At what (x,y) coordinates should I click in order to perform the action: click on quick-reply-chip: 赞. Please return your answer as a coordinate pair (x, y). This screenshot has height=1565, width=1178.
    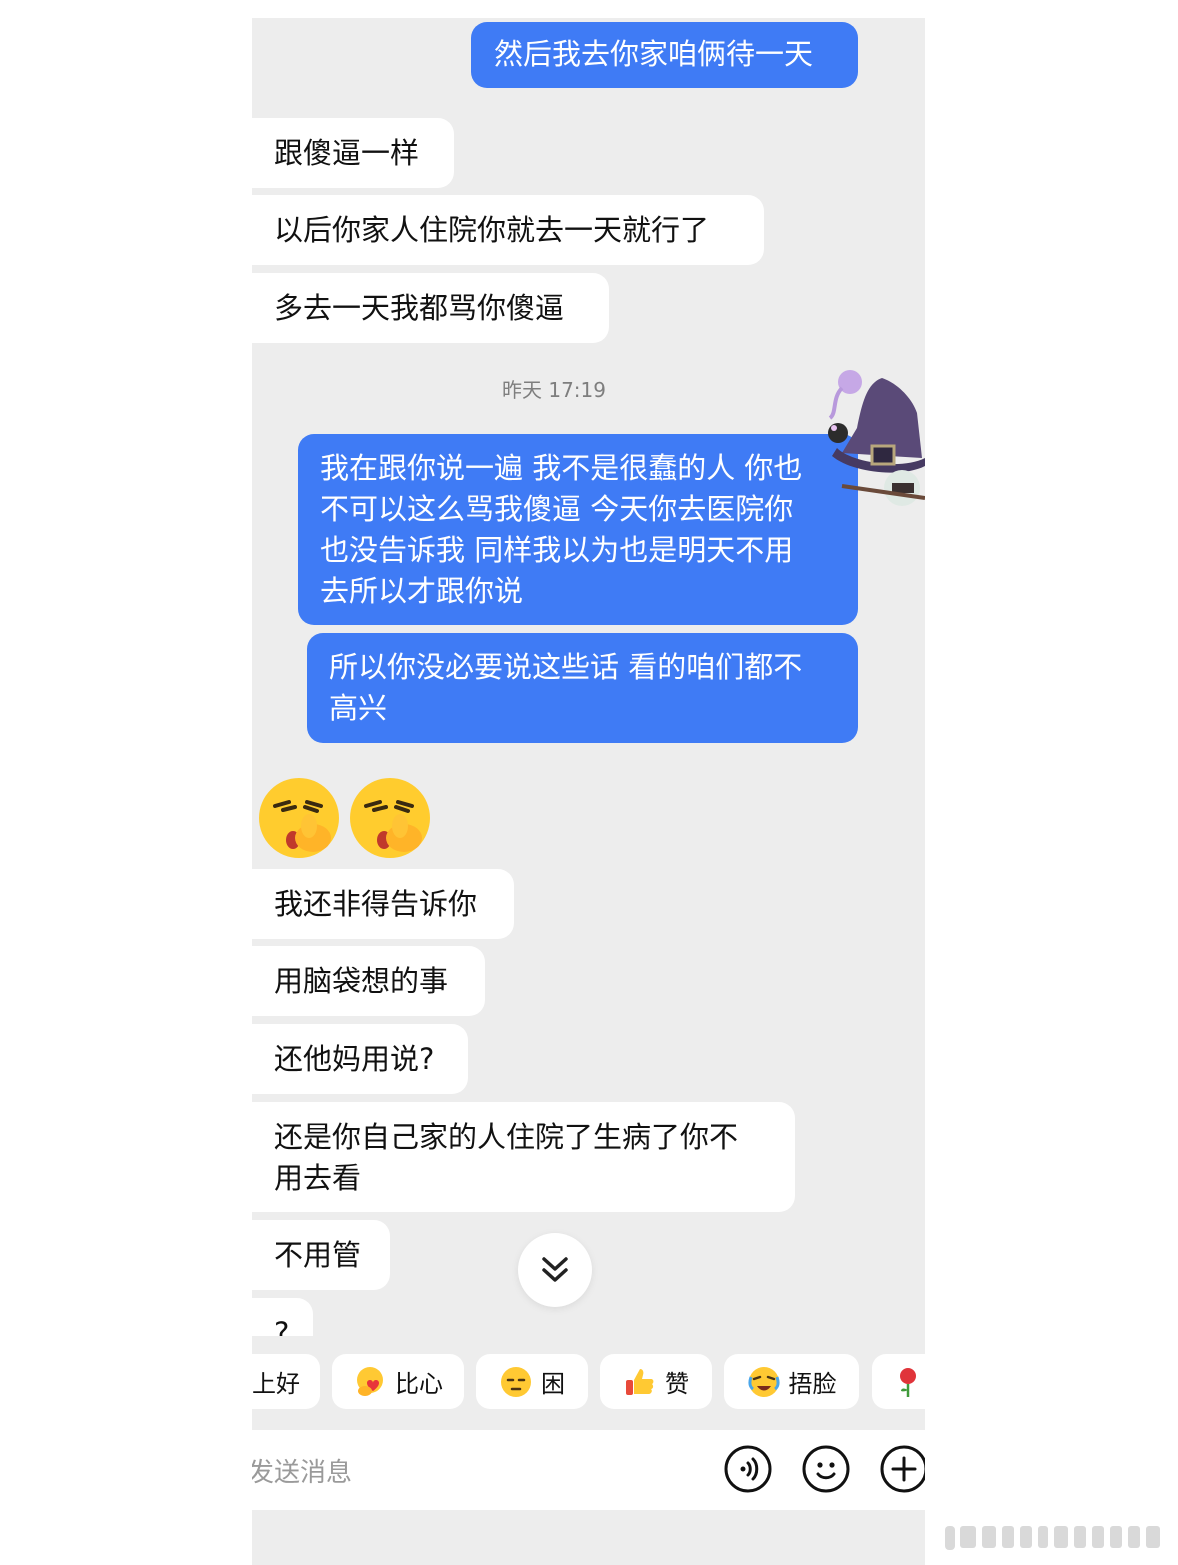
    Looking at the image, I should click on (656, 1381).